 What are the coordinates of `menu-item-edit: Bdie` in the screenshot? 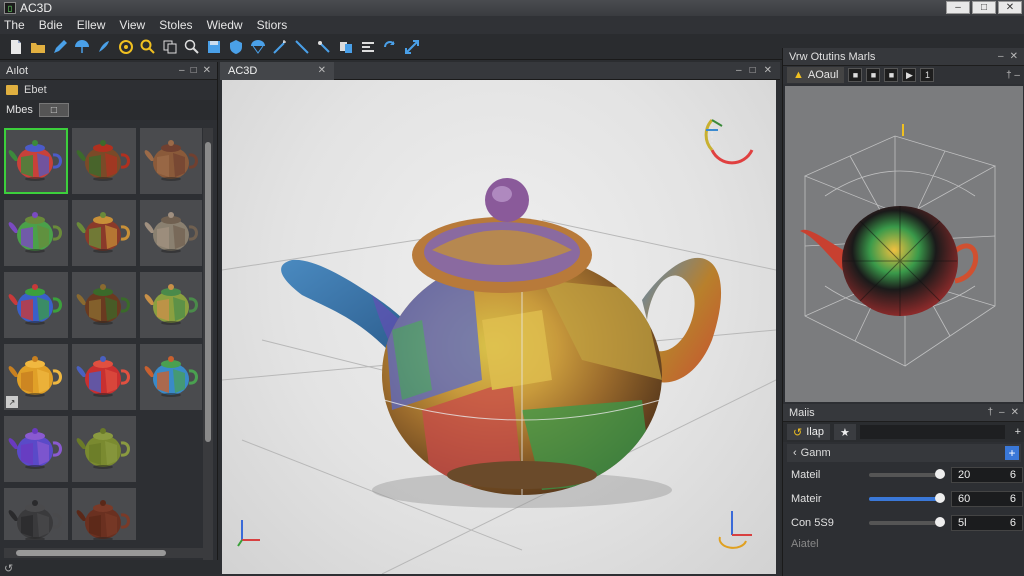 It's located at (51, 25).